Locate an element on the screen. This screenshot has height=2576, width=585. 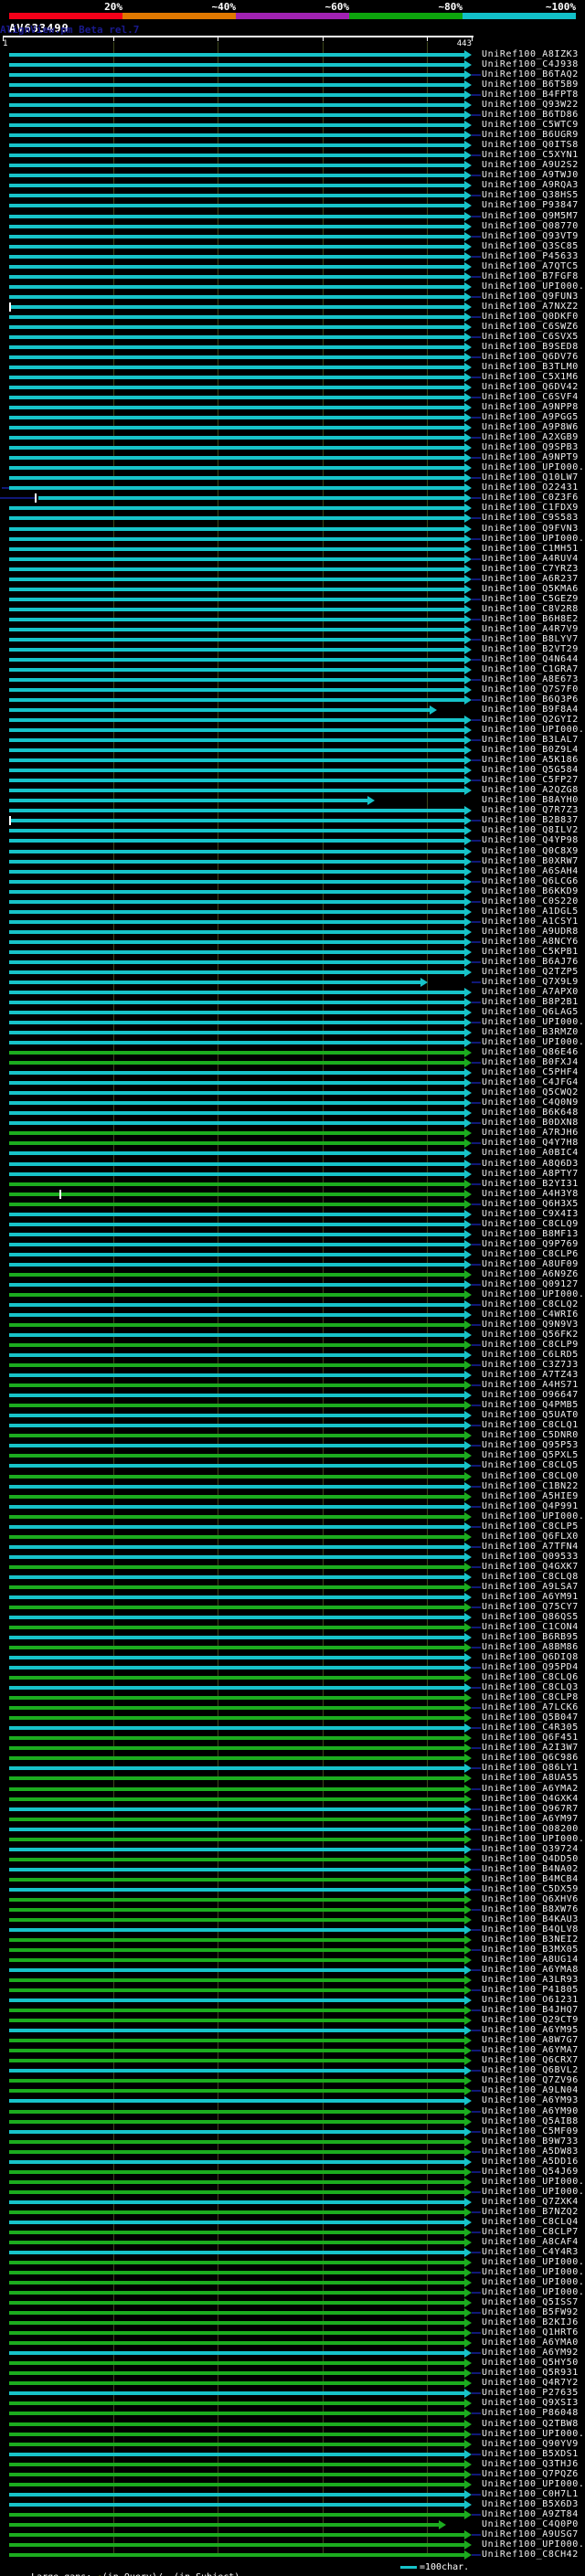
hit-accession-label: UniRef100_Q10LW7 is located at coordinates (531, 477).